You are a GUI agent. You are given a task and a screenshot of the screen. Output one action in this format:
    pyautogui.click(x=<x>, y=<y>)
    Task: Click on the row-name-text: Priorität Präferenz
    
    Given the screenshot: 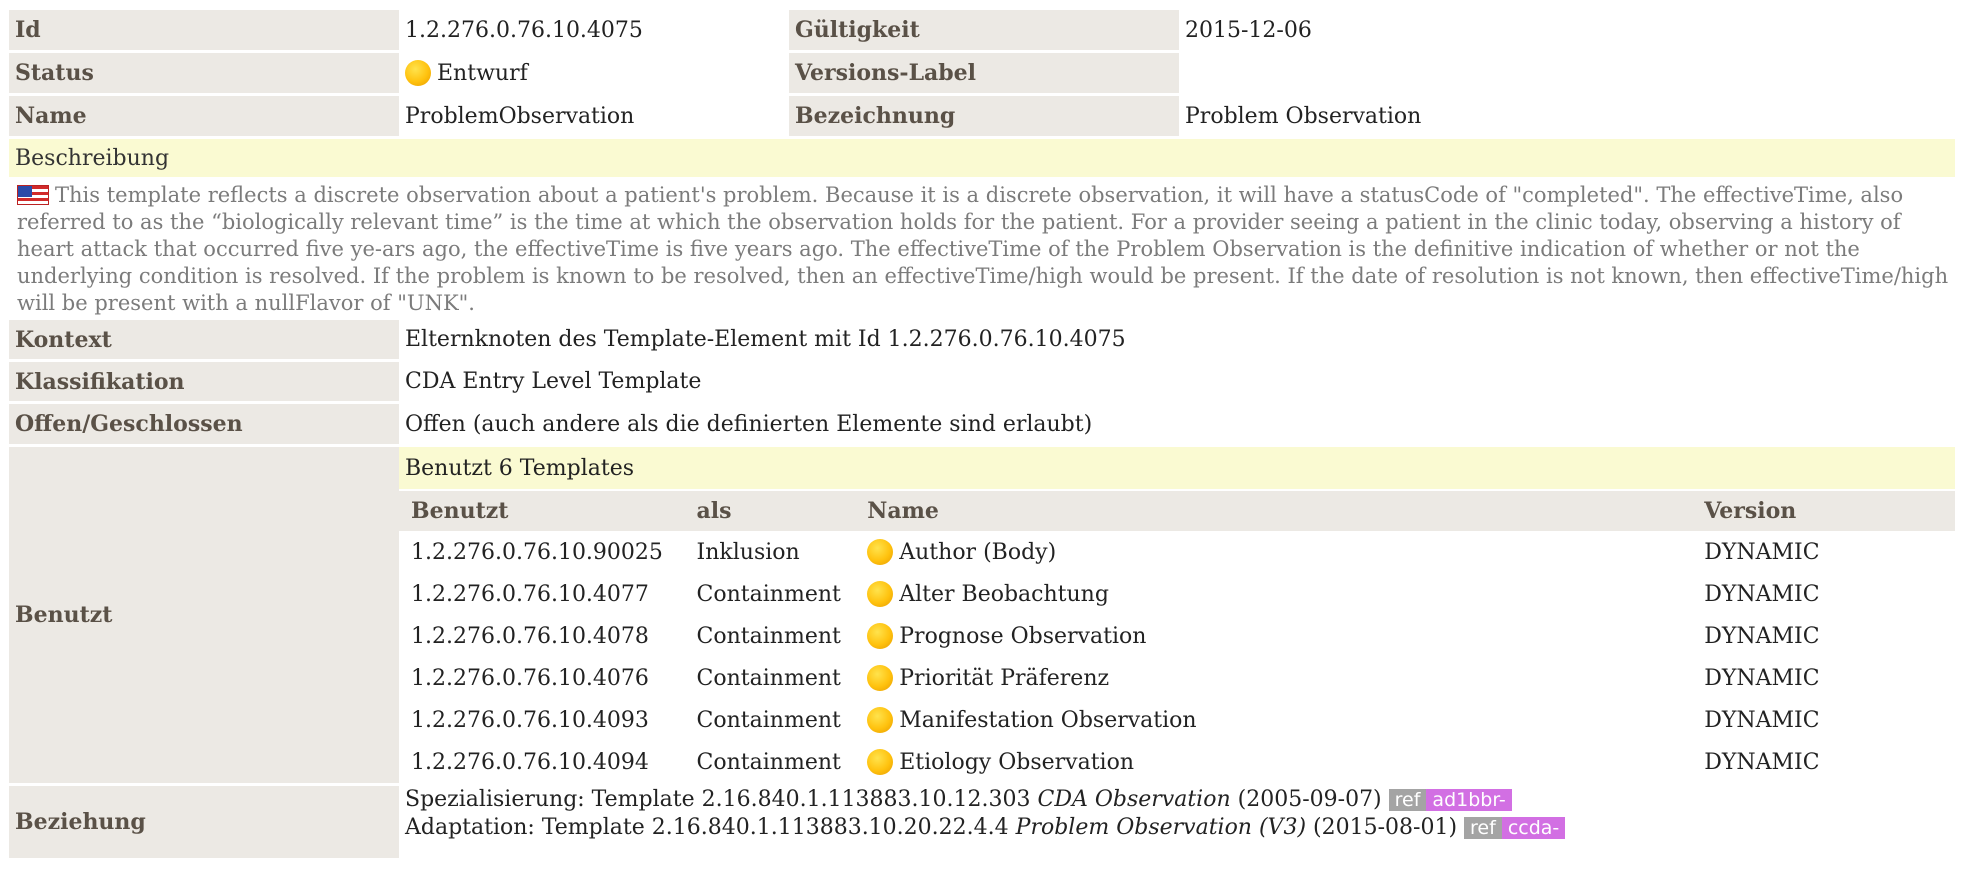 What is the action you would take?
    pyautogui.click(x=1004, y=678)
    